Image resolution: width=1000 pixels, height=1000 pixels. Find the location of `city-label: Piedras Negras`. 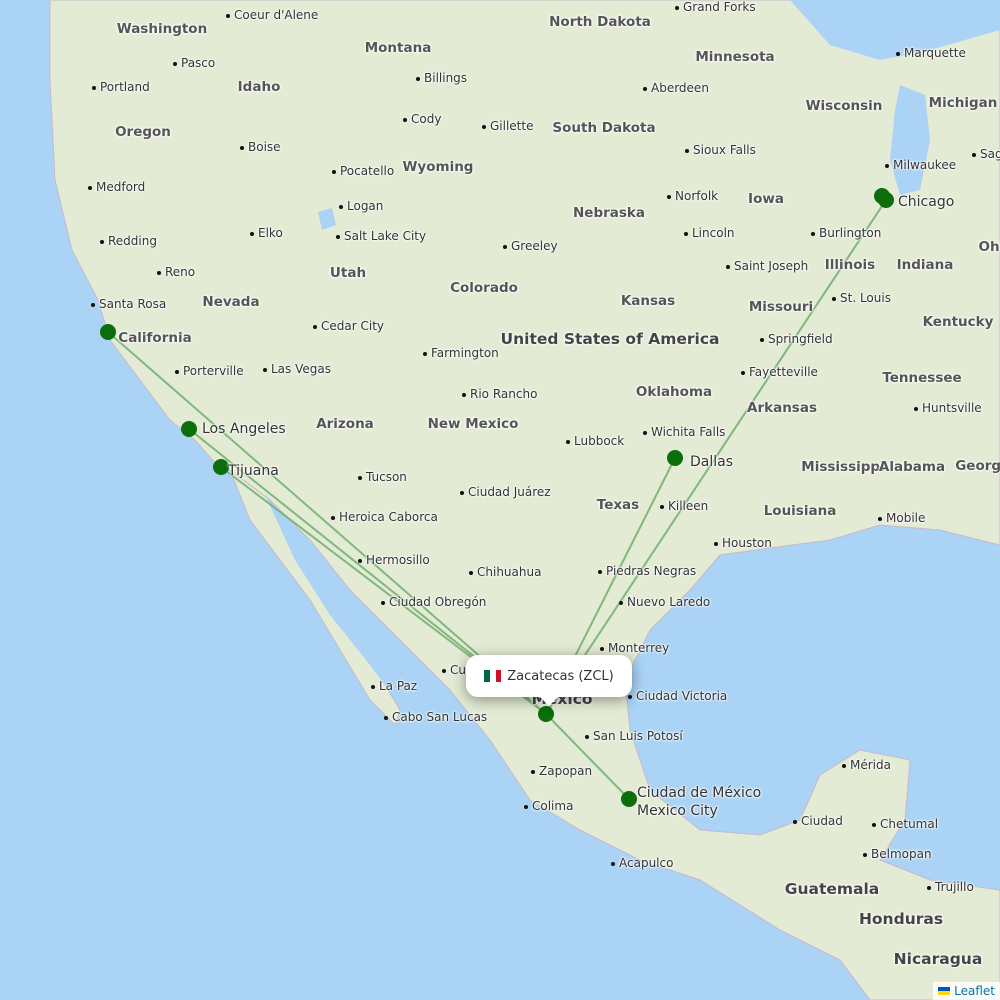

city-label: Piedras Negras is located at coordinates (647, 571).